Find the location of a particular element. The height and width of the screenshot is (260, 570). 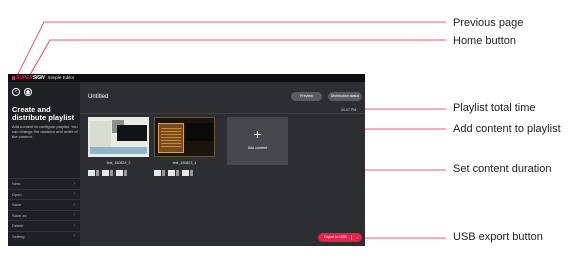

callout-add-content: Add content to playlist is located at coordinates (507, 129).